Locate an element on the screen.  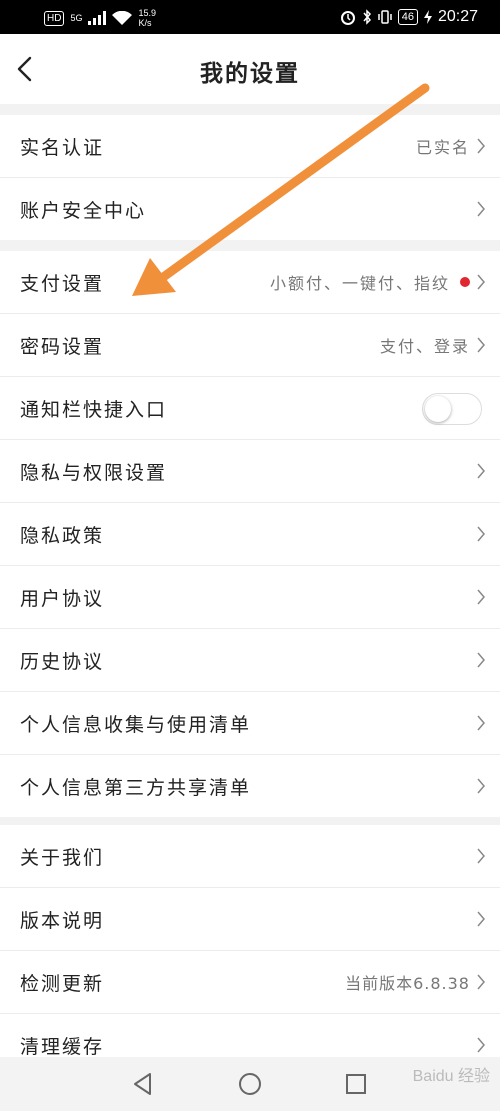
wifi-icon is located at coordinates (122, 18).